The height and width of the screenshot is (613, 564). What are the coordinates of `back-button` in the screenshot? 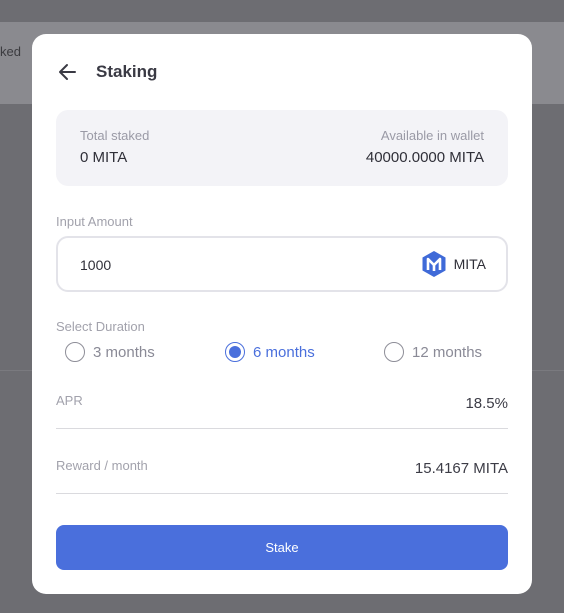 It's located at (68, 72).